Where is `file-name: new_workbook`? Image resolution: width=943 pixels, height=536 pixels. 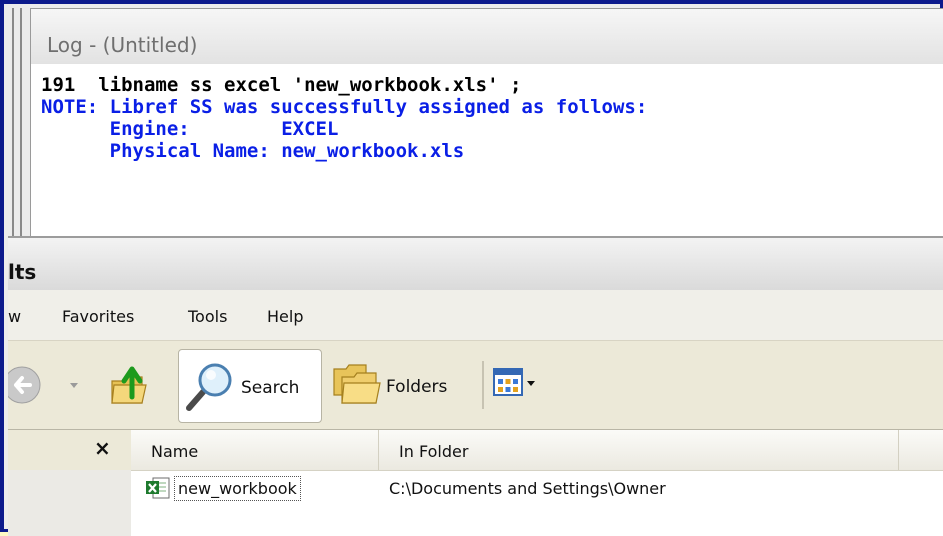 file-name: new_workbook is located at coordinates (237, 488).